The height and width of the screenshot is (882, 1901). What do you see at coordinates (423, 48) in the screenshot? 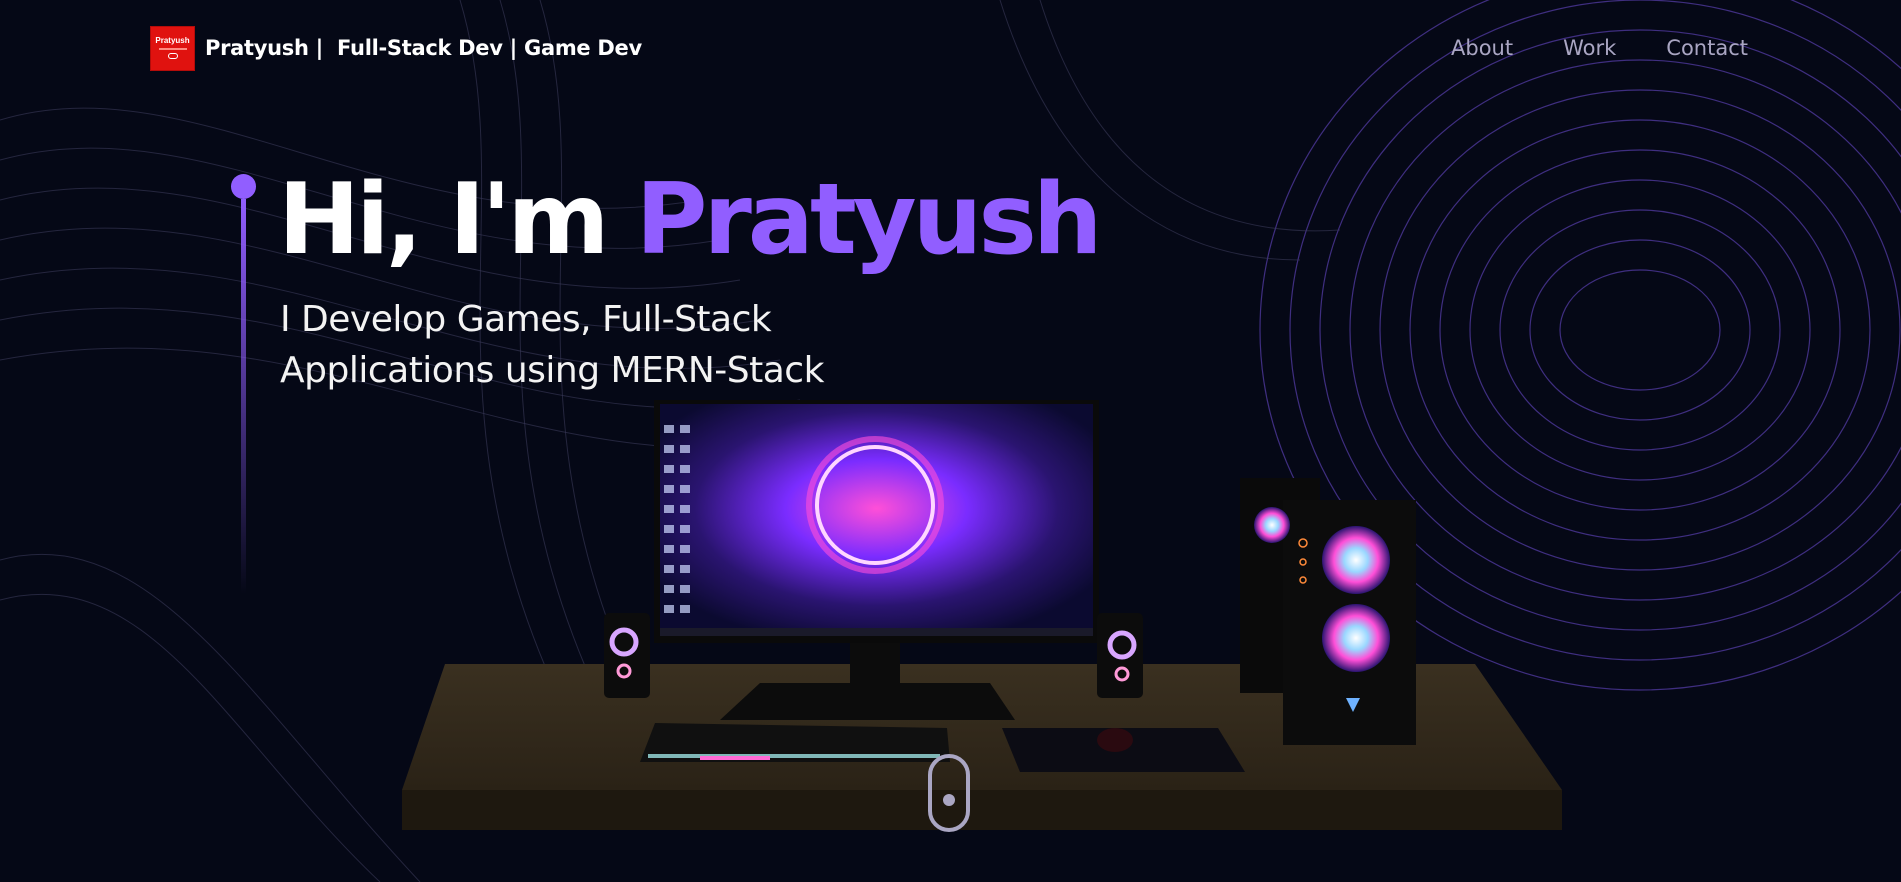
I see `brand-title: Pratyush | Full-Stack Dev | Game Dev` at bounding box center [423, 48].